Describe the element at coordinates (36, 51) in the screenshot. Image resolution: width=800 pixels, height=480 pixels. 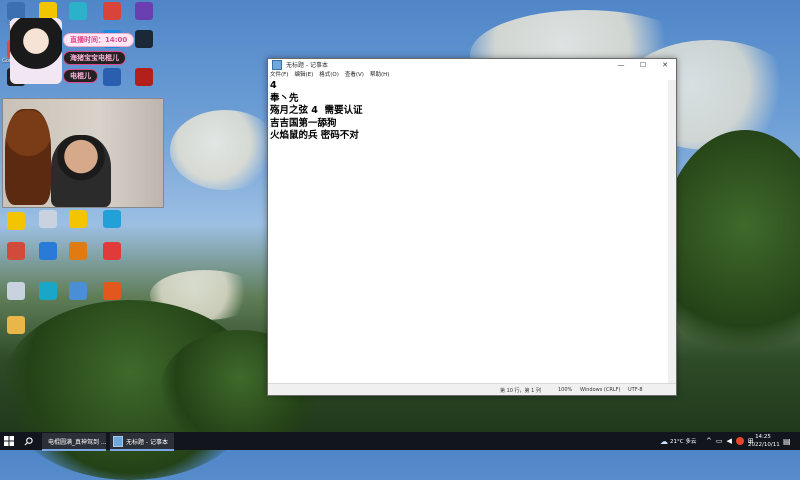
I see `avatar` at that location.